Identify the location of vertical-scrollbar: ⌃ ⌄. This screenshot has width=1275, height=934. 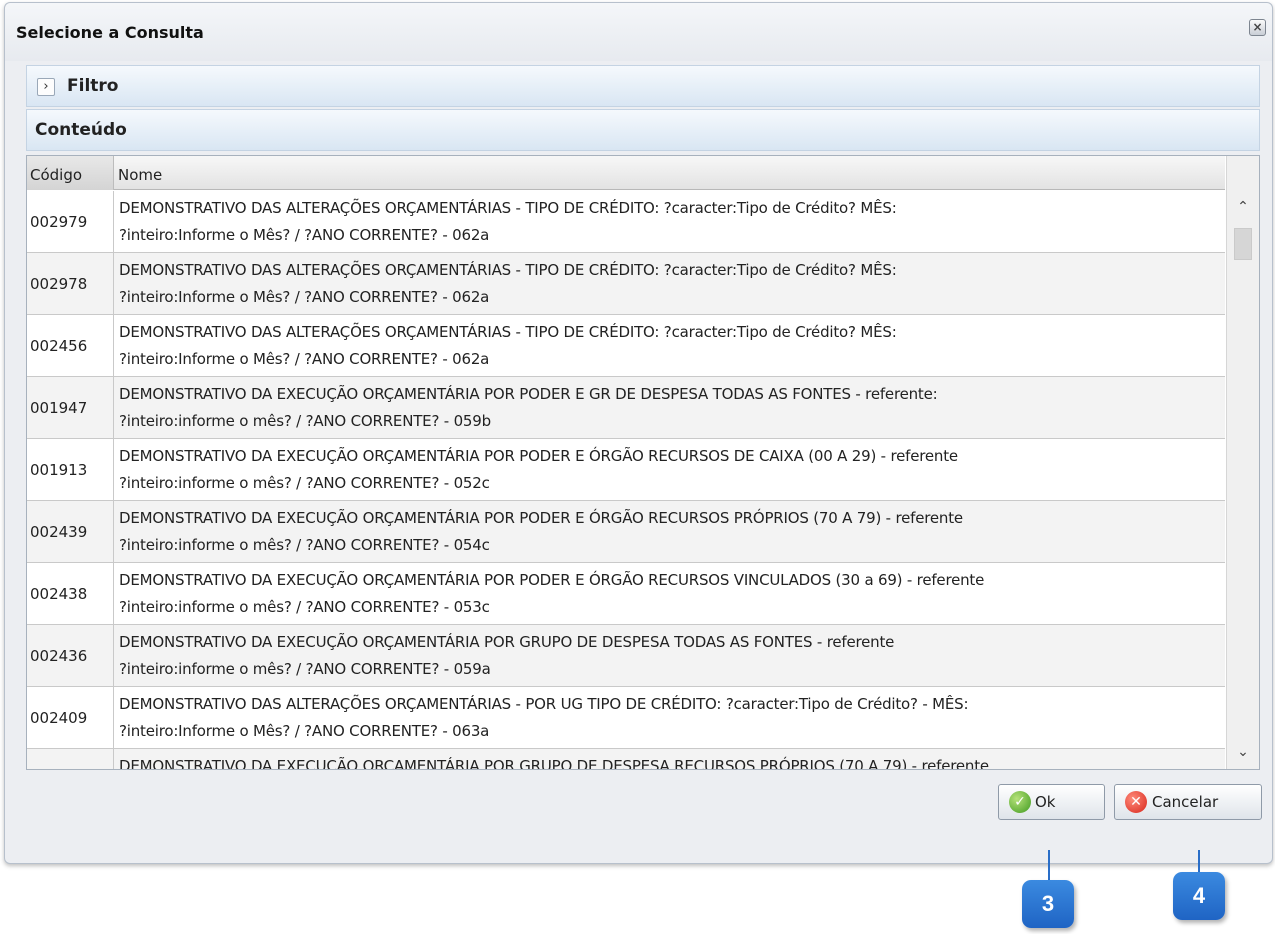
(1242, 462).